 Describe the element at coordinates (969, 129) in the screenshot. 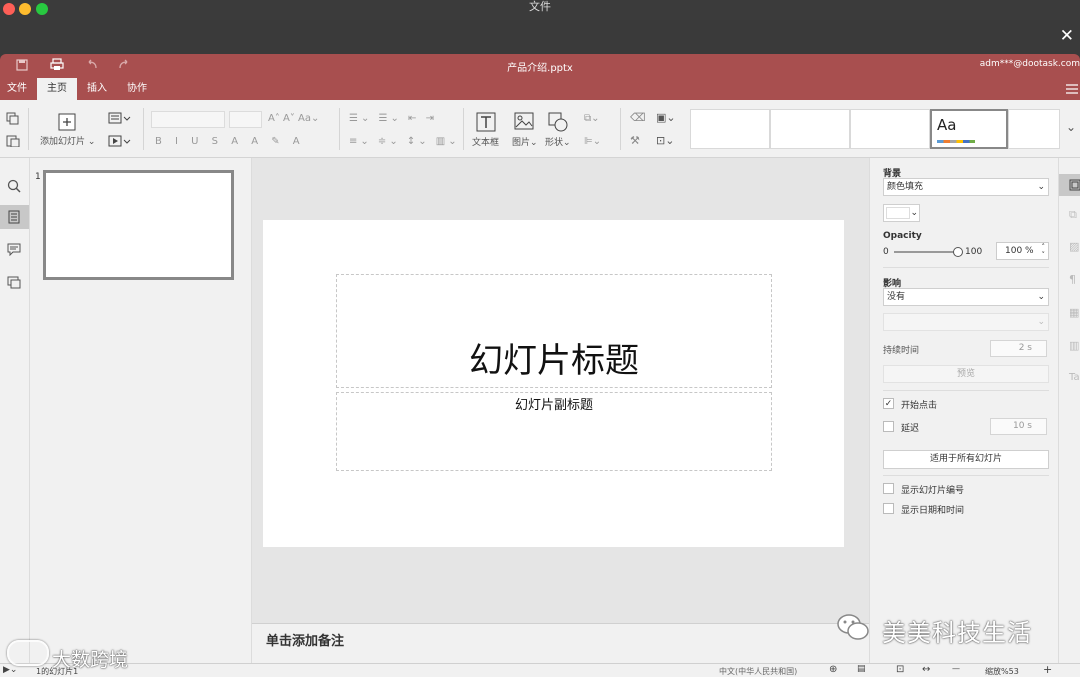

I see `theme-option-selected: Aa` at that location.